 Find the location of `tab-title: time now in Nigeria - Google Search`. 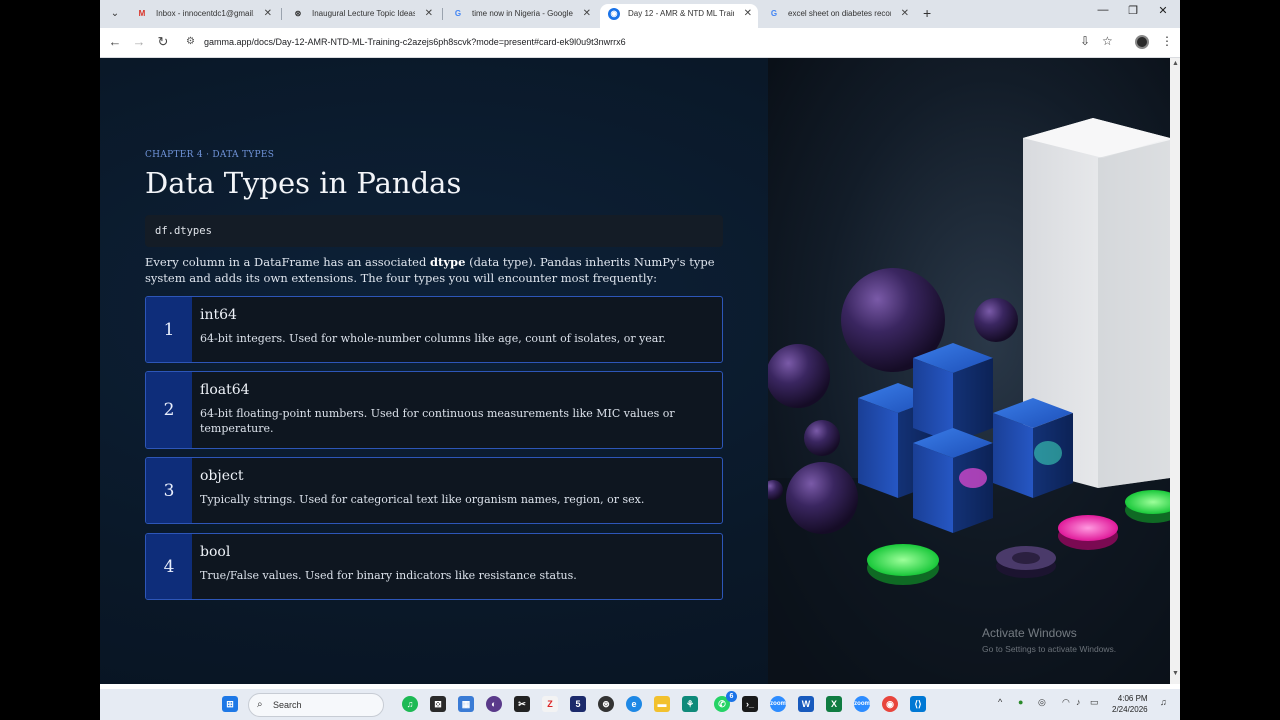

tab-title: time now in Nigeria - Google Search is located at coordinates (522, 13).